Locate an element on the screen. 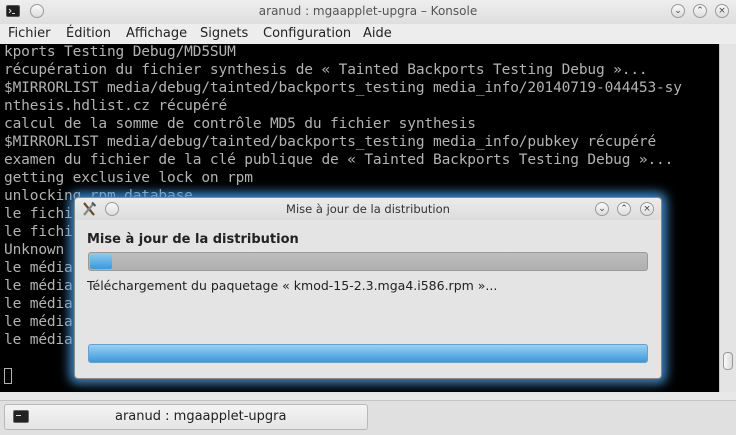  menu-affichage: Affichage is located at coordinates (156, 33).